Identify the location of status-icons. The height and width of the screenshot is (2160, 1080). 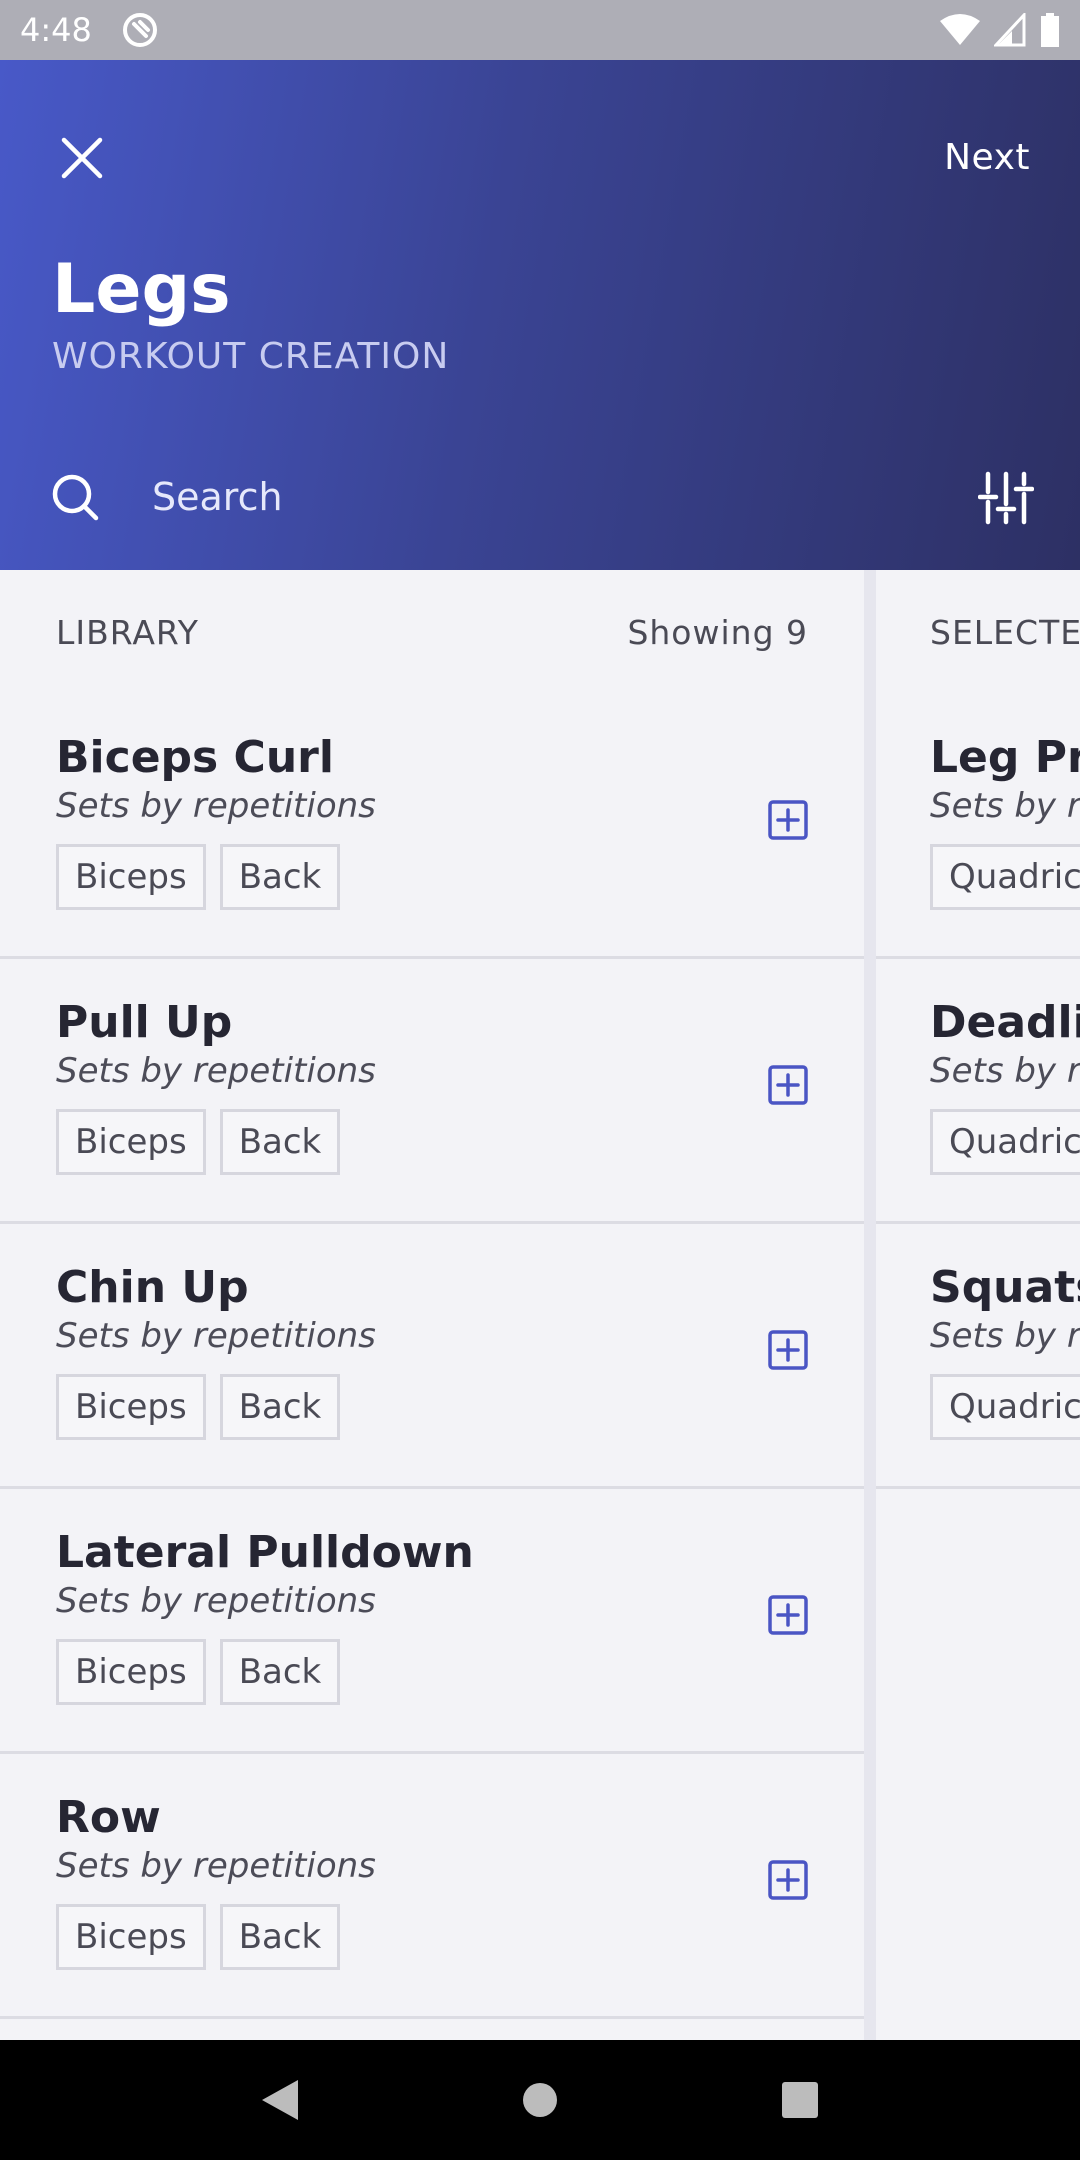
(1000, 30).